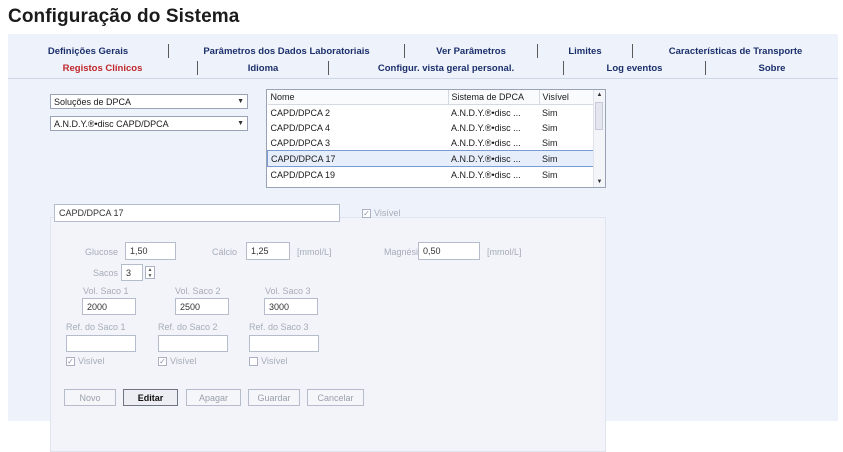 This screenshot has height=452, width=843. I want to click on tab-log-eventos: Log eventos, so click(635, 68).